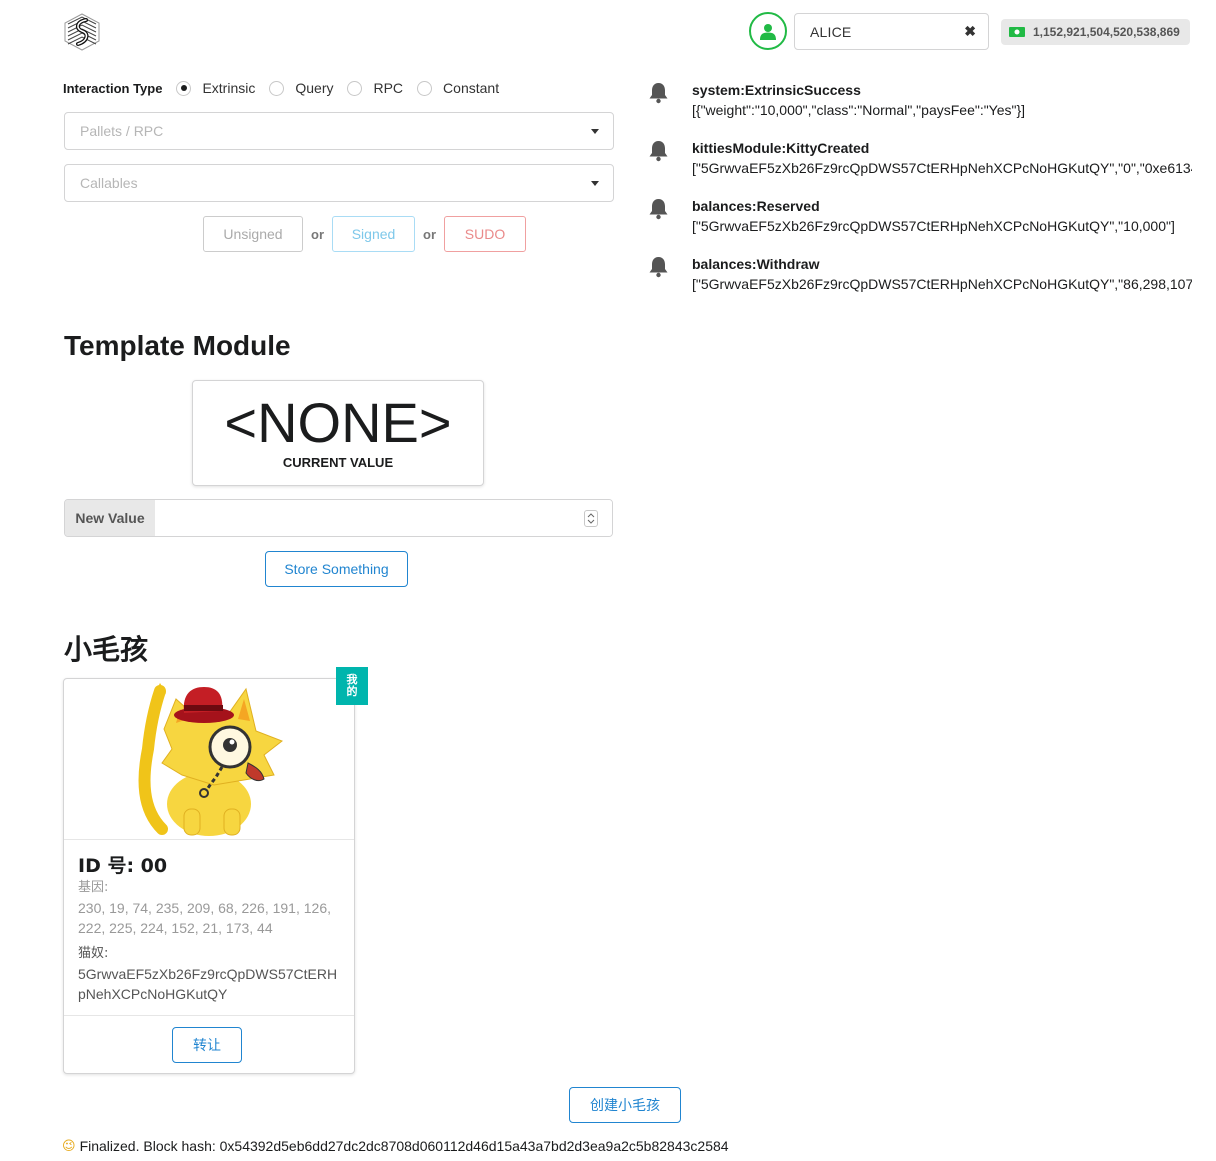 This screenshot has height=1161, width=1216. Describe the element at coordinates (339, 131) in the screenshot. I see `pallets-dropdown: Pallets / RPC` at that location.